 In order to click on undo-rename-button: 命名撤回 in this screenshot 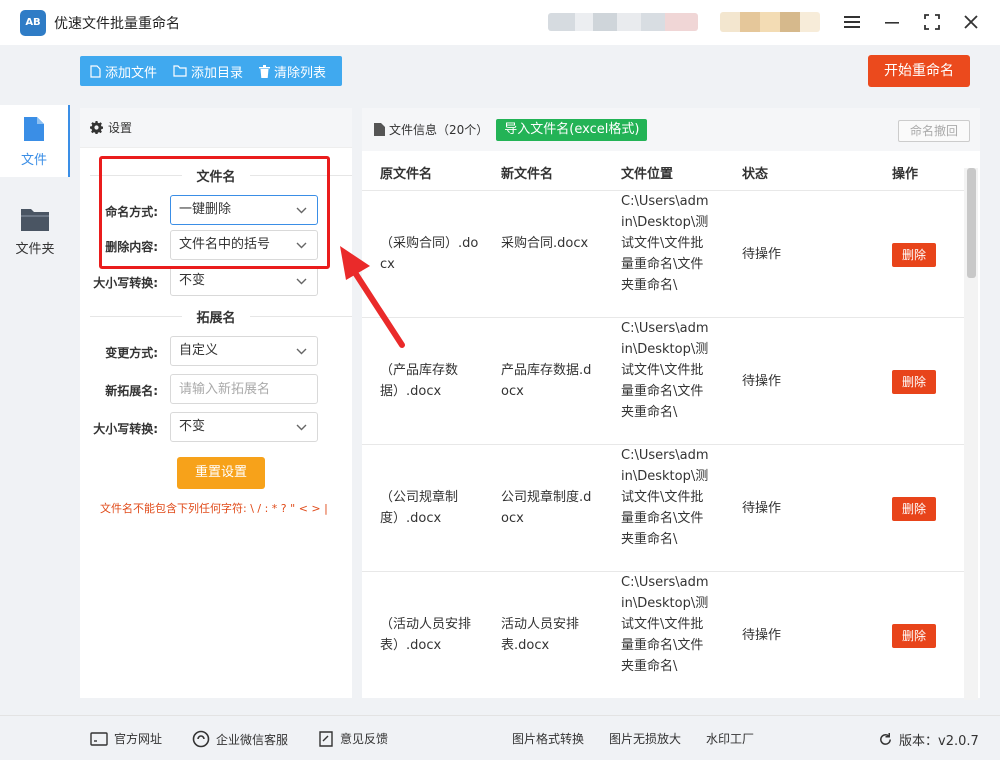, I will do `click(934, 131)`.